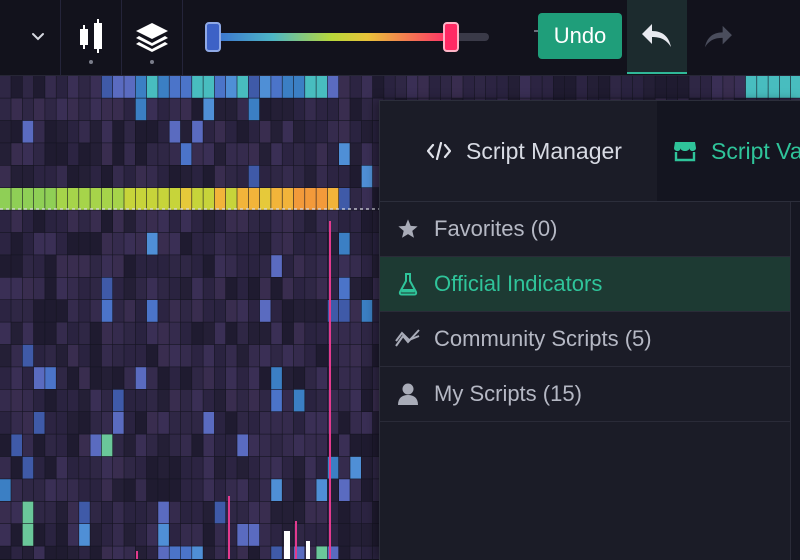  Describe the element at coordinates (543, 338) in the screenshot. I see `category-label: Community Scripts (5)` at that location.